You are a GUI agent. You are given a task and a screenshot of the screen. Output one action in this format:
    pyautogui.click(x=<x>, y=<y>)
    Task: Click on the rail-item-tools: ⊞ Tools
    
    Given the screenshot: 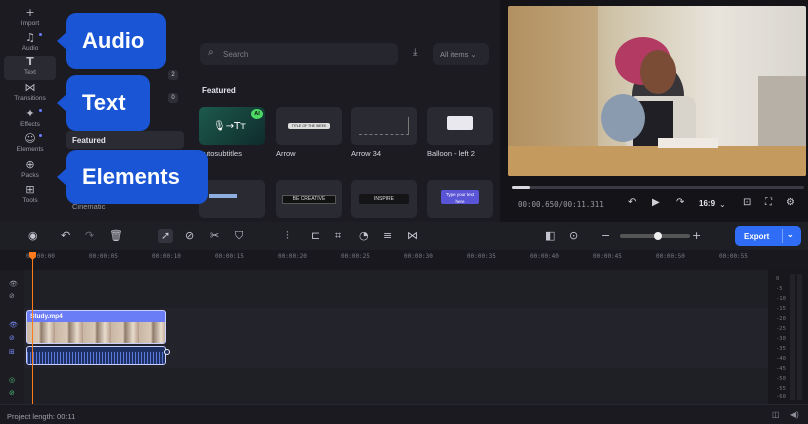 What is the action you would take?
    pyautogui.click(x=30, y=196)
    